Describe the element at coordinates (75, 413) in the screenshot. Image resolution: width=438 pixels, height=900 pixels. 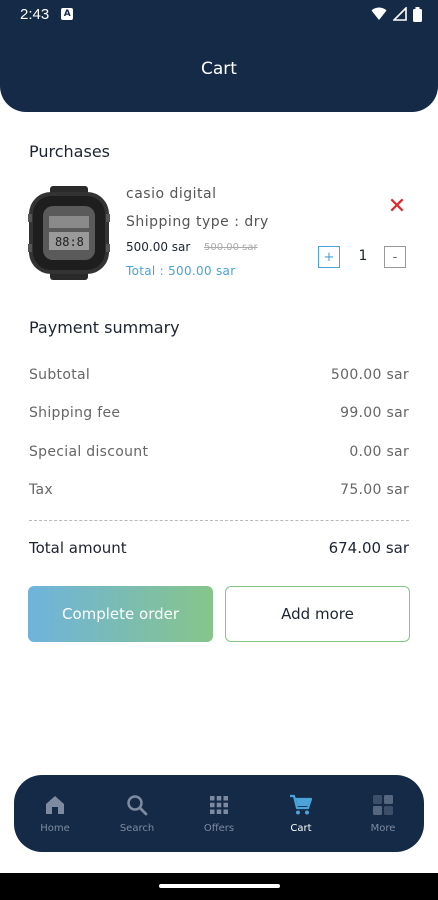
I see `summary-label: Shipping fee` at that location.